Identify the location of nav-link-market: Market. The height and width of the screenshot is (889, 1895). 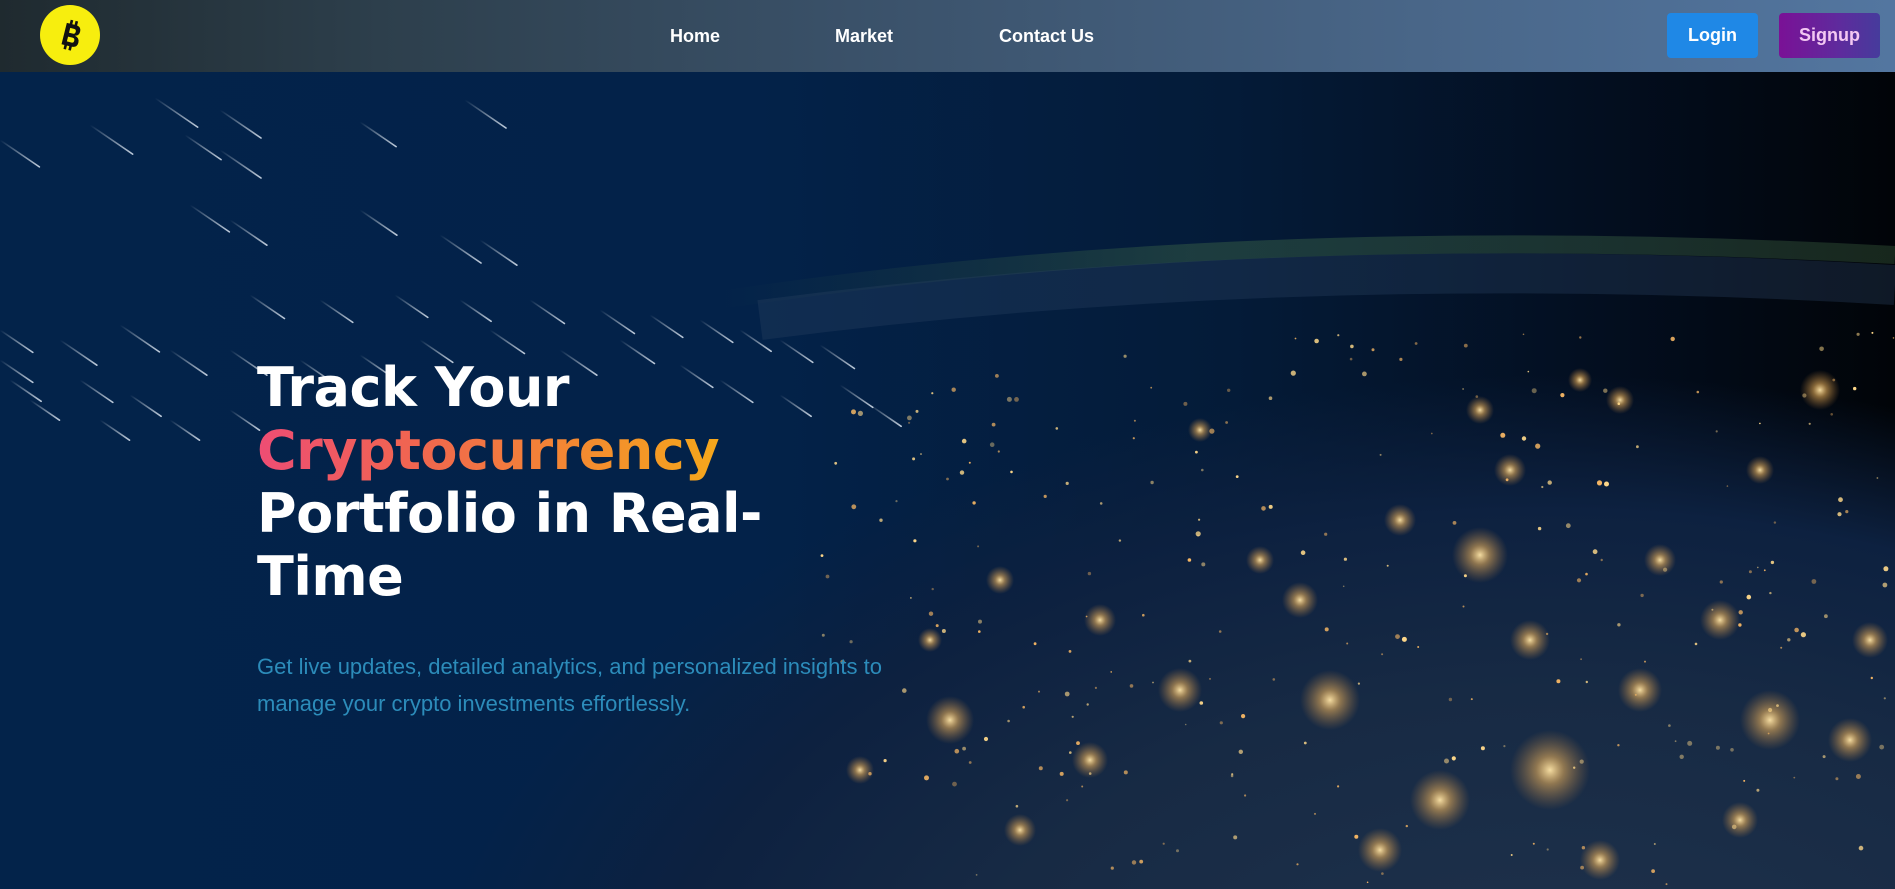
(864, 36).